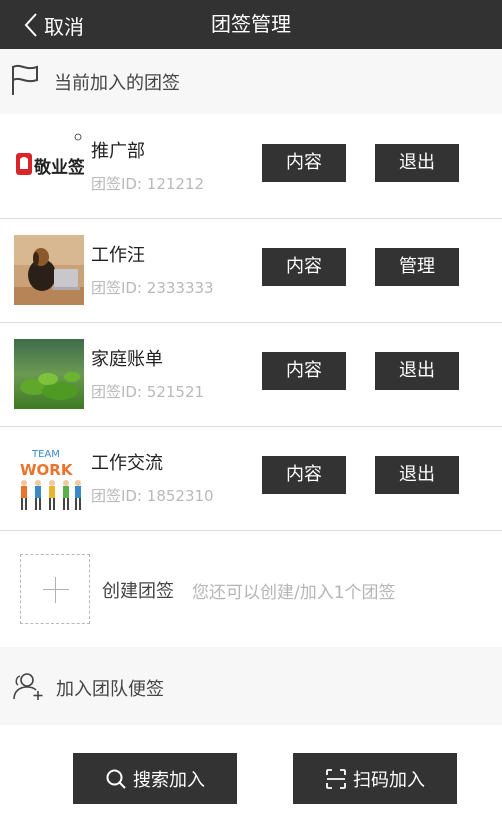 The image size is (502, 820). I want to click on teamwork-image: TEAM WORK, so click(49, 478).